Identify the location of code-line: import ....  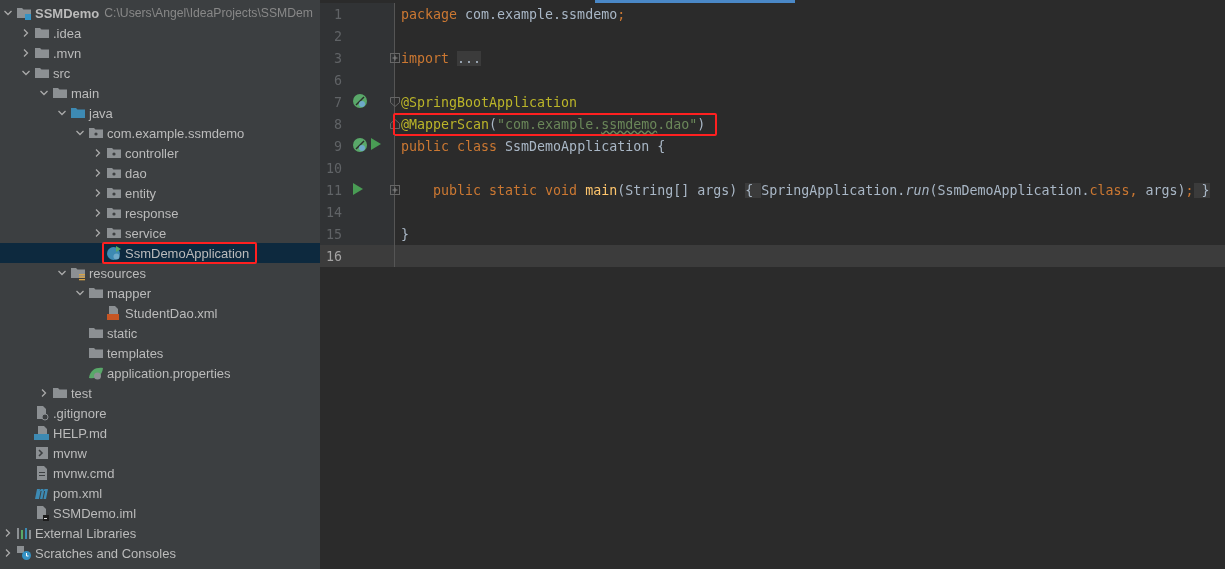
(441, 58).